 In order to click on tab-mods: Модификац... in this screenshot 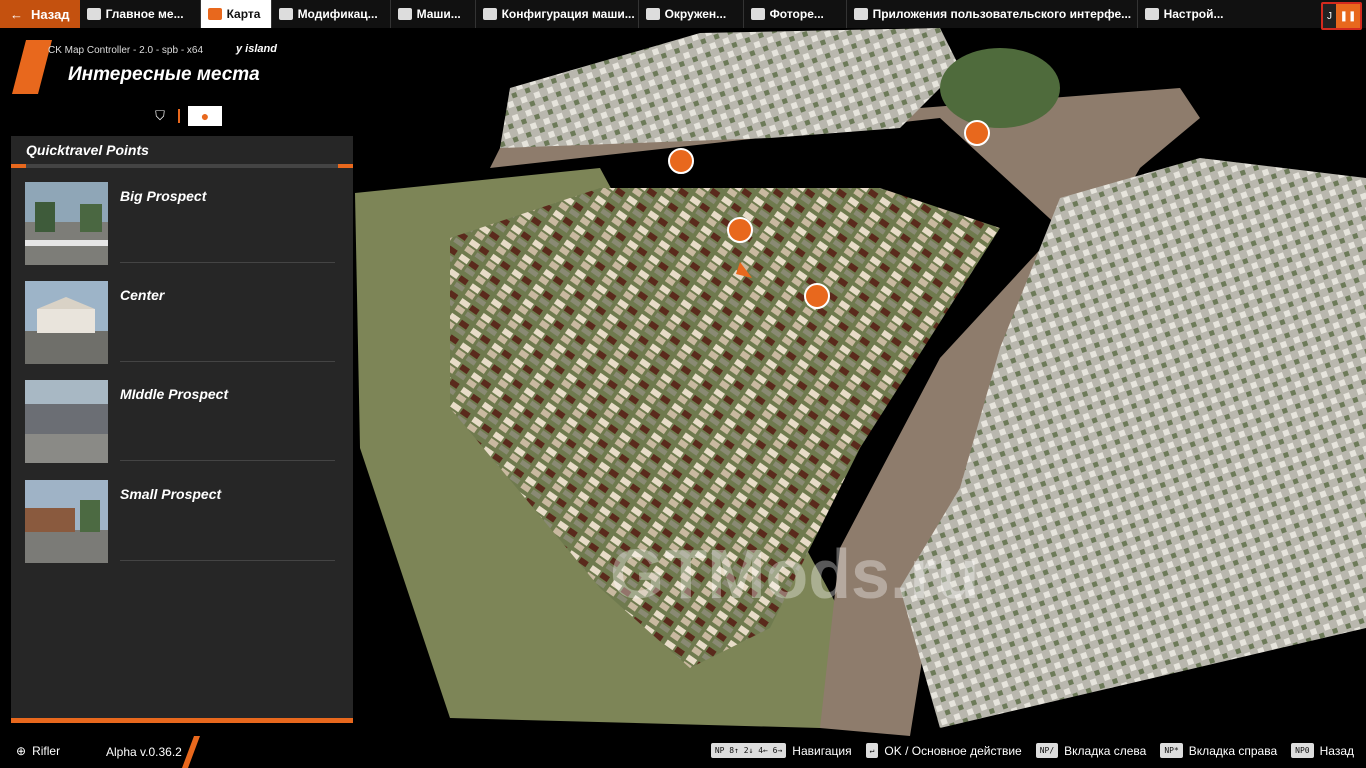, I will do `click(331, 14)`.